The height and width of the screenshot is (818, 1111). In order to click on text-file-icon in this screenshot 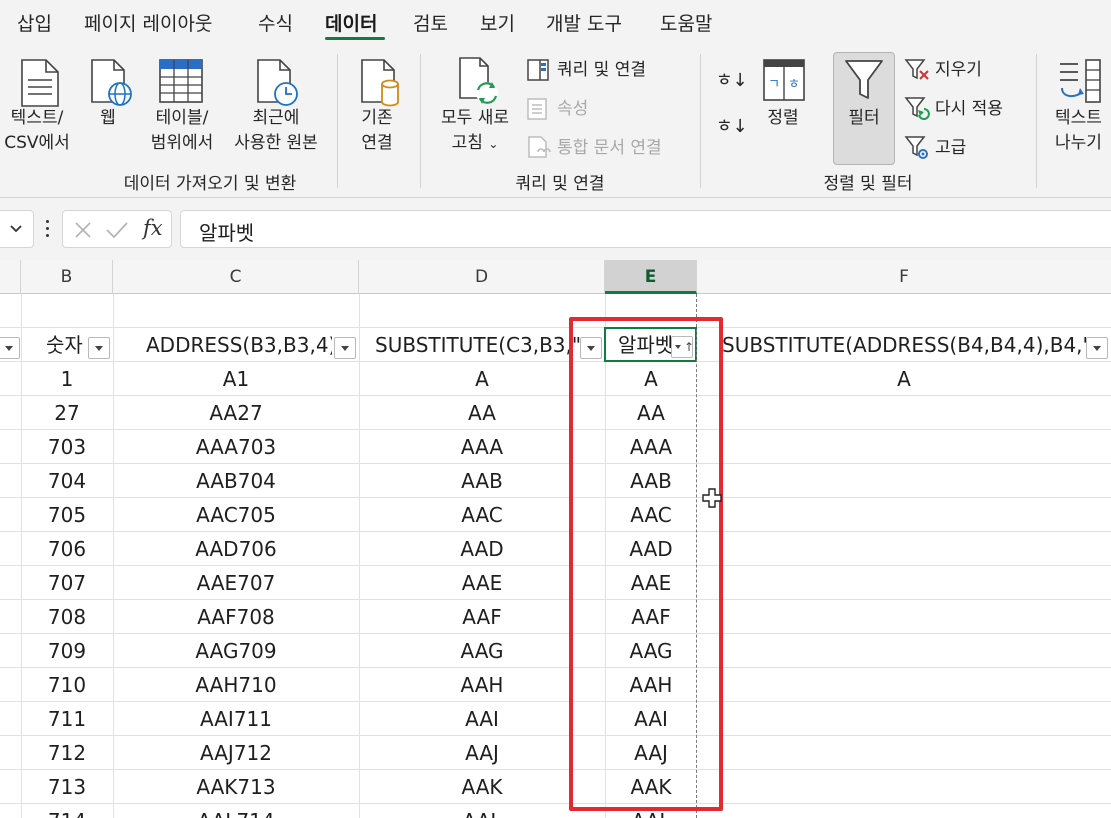, I will do `click(40, 83)`.